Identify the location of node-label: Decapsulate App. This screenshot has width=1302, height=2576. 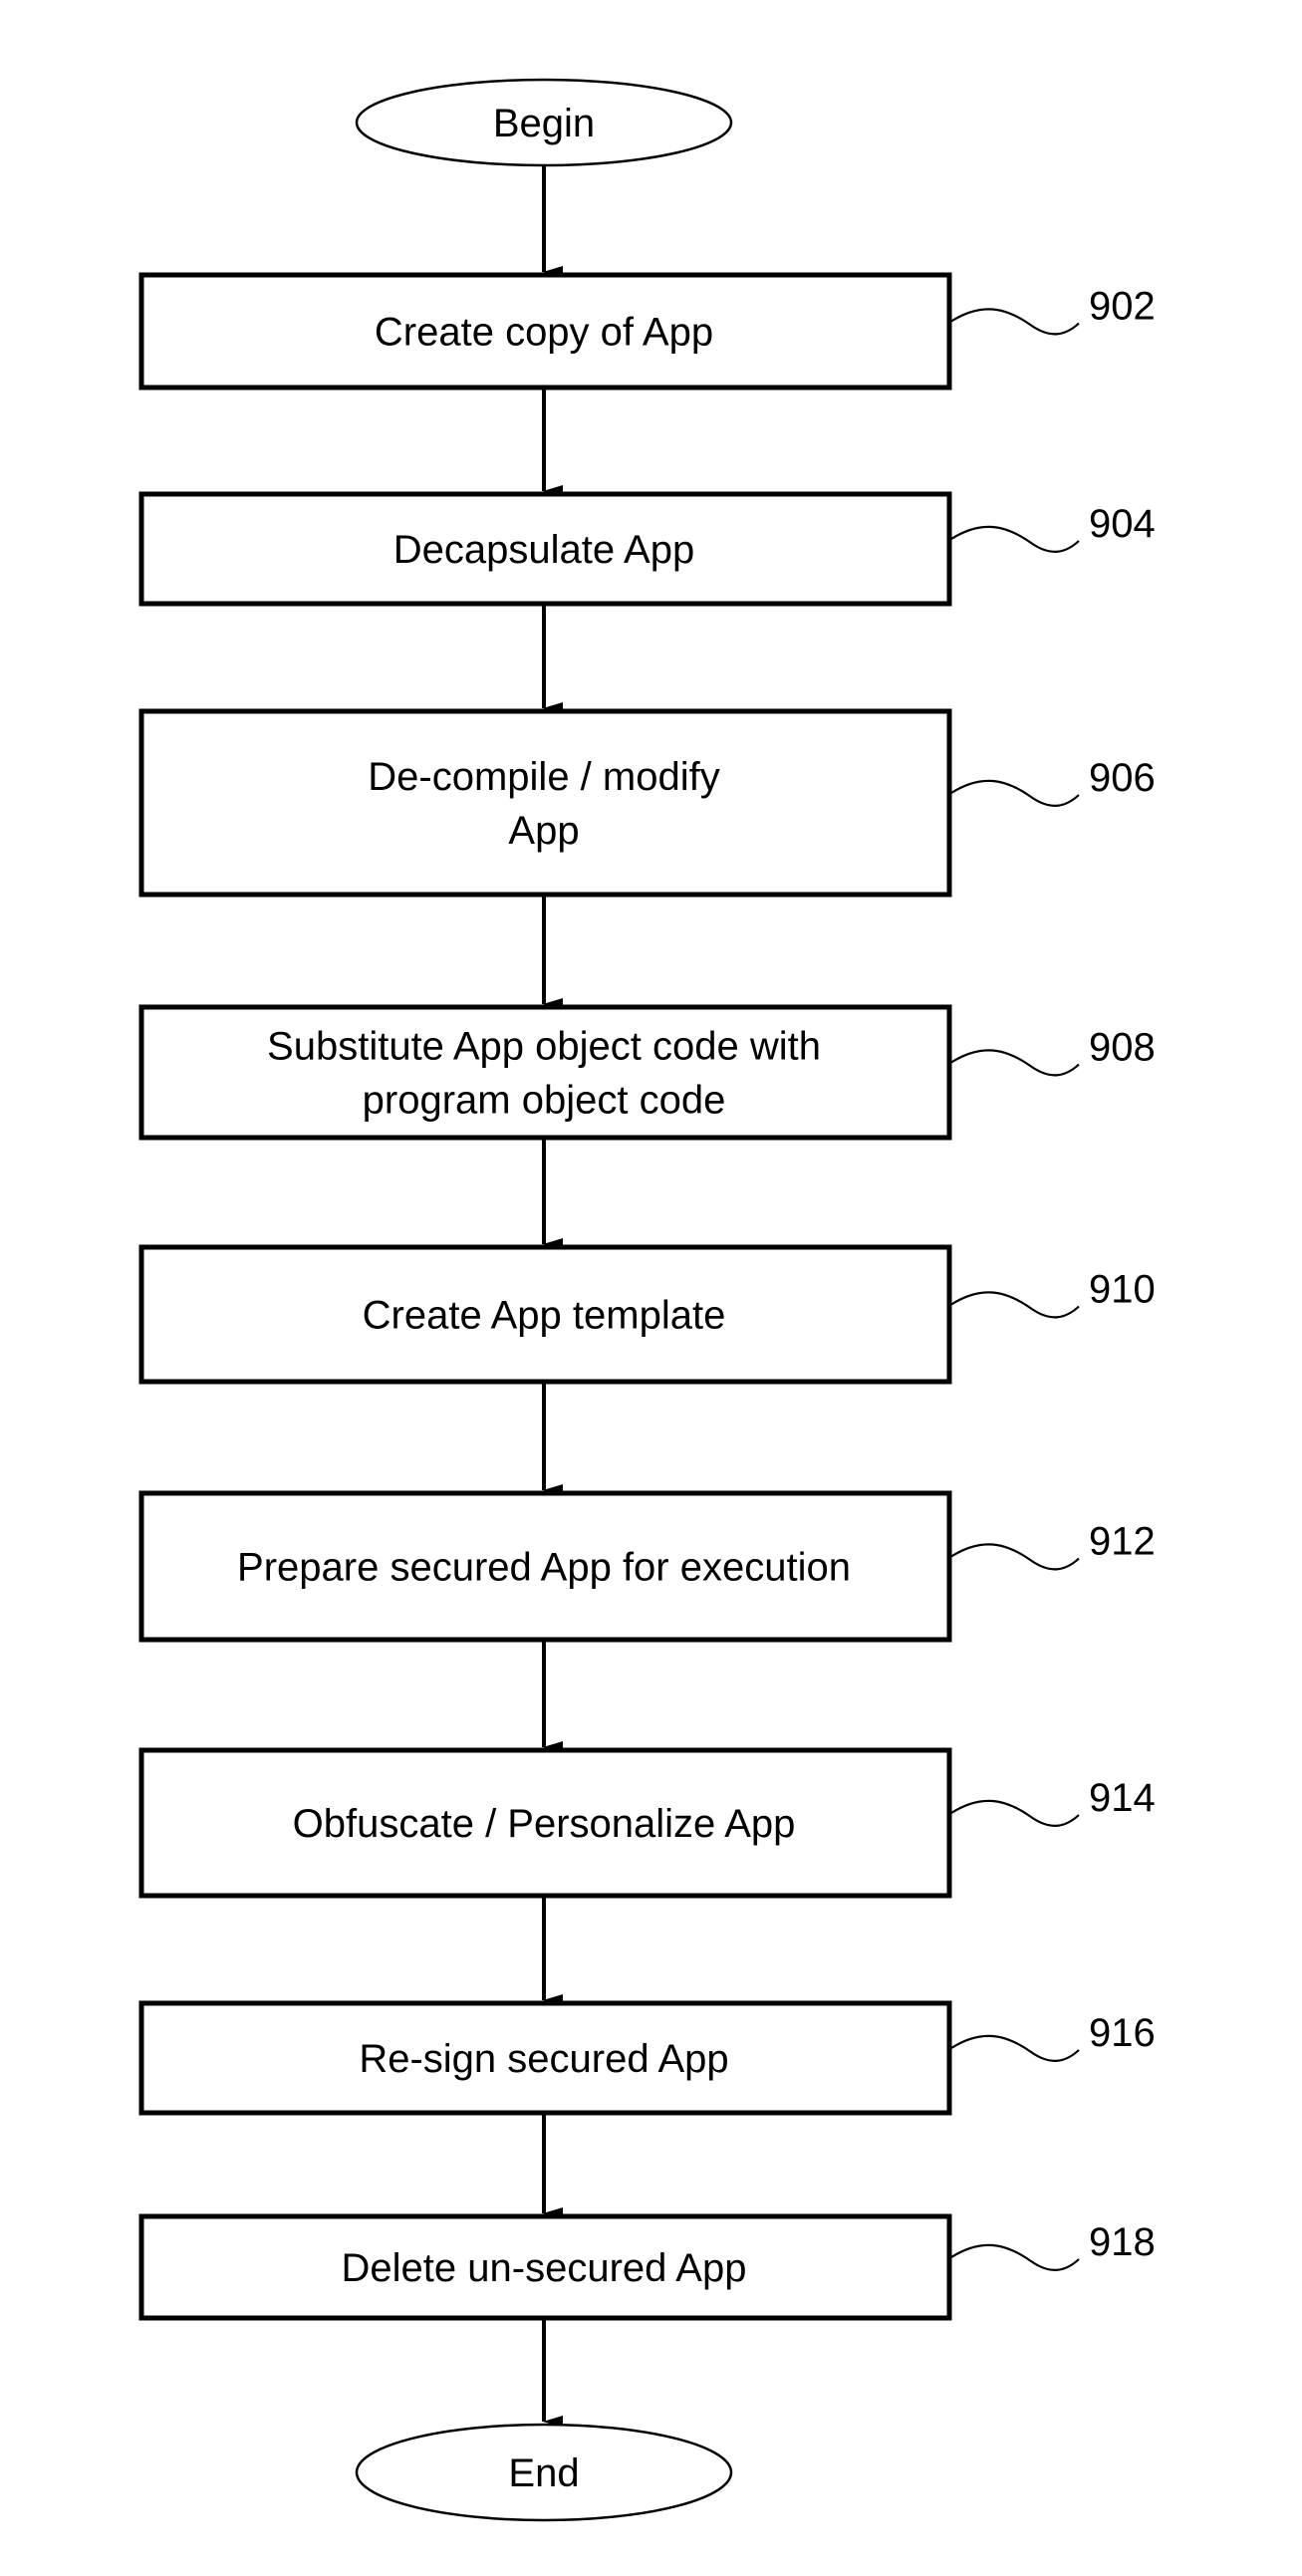
(543, 550).